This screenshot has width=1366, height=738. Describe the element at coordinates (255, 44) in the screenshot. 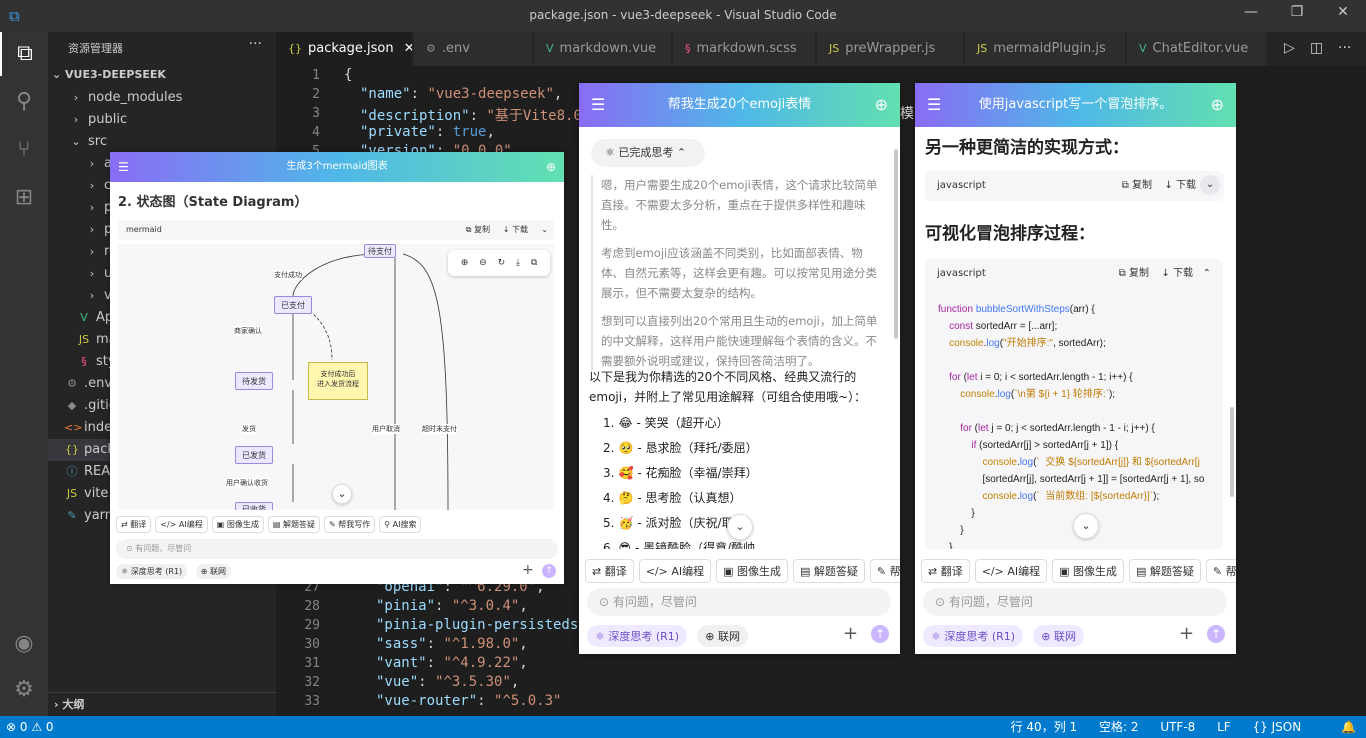

I see `more-actions-icon: ···` at that location.